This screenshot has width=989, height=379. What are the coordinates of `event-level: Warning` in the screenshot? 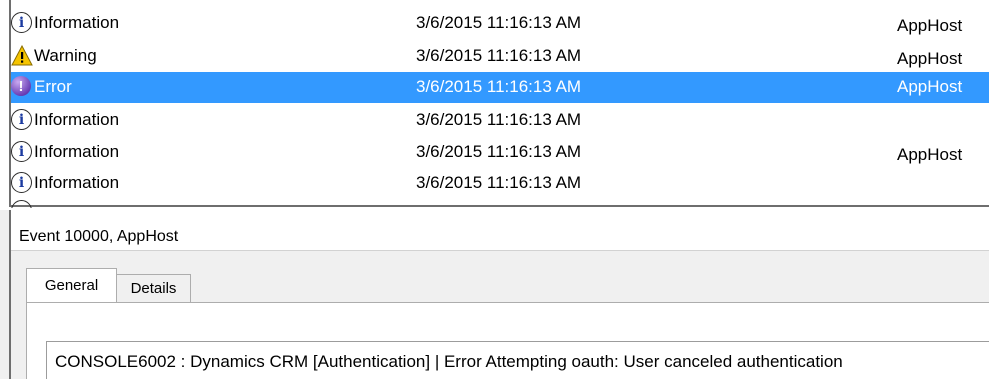 It's located at (65, 55).